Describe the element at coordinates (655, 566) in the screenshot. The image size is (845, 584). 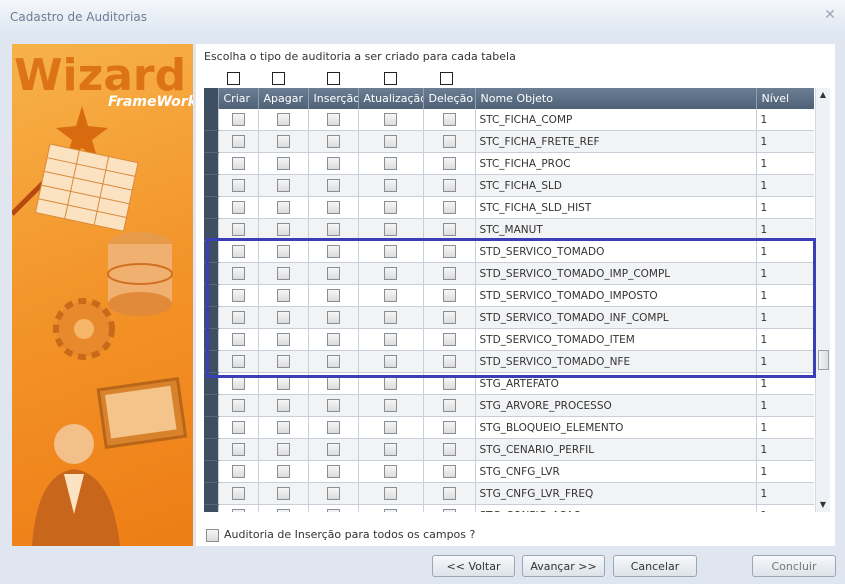
I see `cancel-button: Cancelar` at that location.